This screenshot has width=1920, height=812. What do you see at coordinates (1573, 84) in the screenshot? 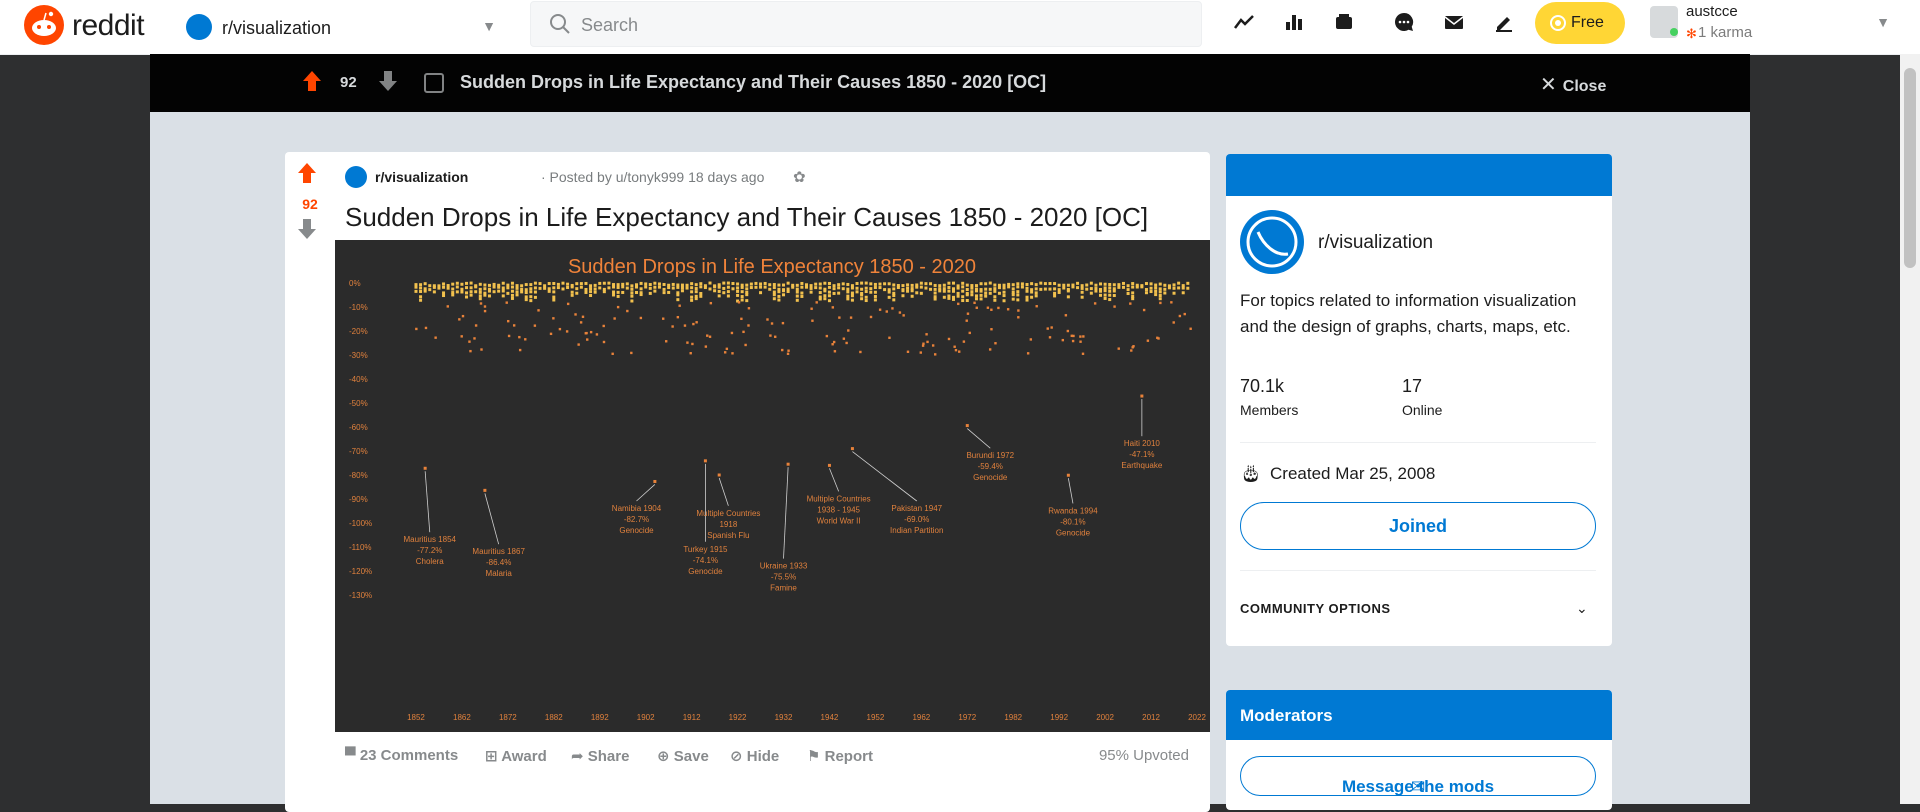
I see `close-button: ✕ Close` at bounding box center [1573, 84].